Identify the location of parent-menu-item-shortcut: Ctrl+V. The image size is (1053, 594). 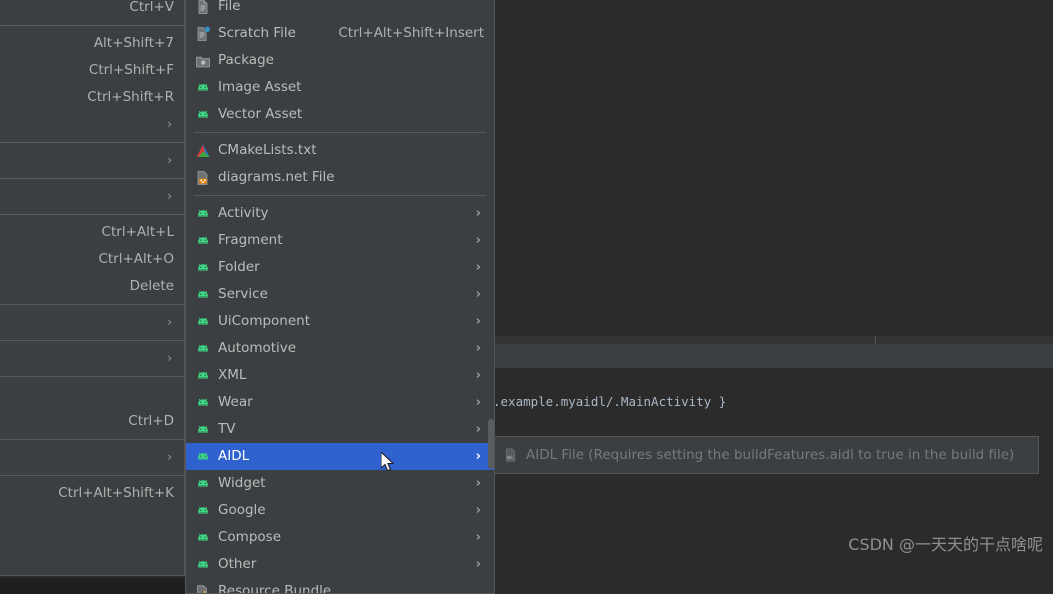
(151, 7).